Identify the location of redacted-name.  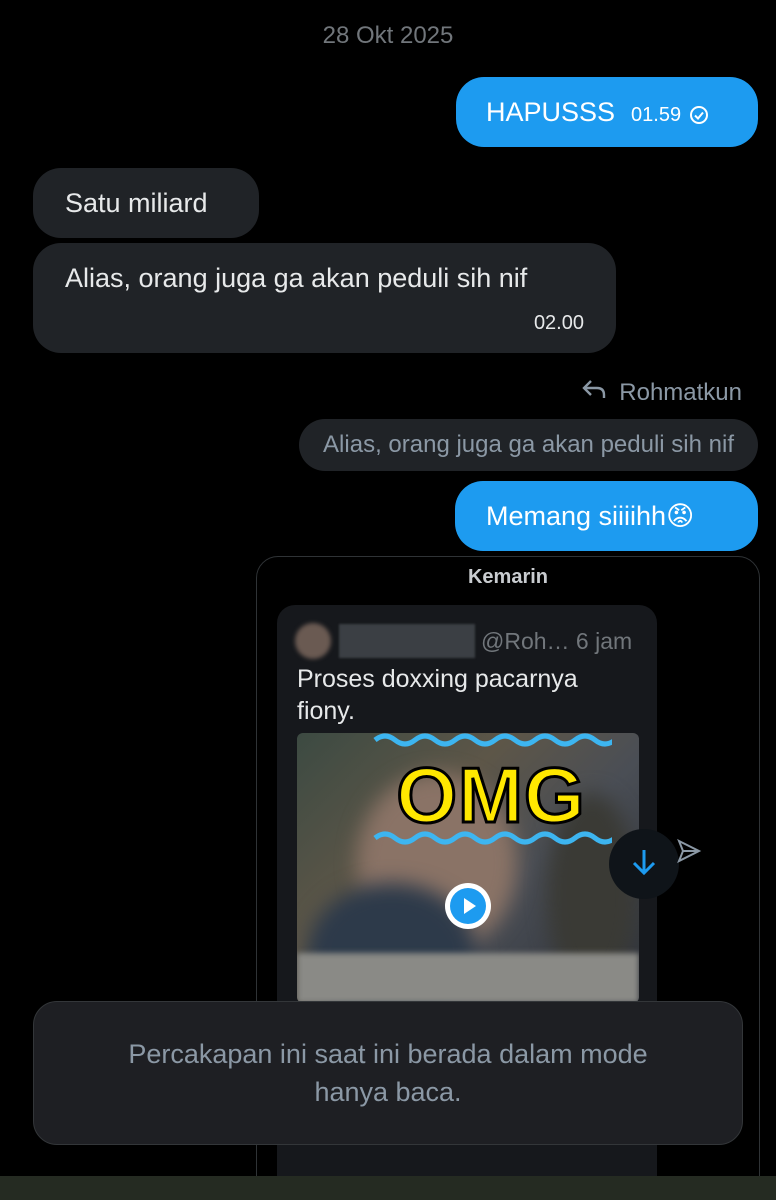
(407, 641).